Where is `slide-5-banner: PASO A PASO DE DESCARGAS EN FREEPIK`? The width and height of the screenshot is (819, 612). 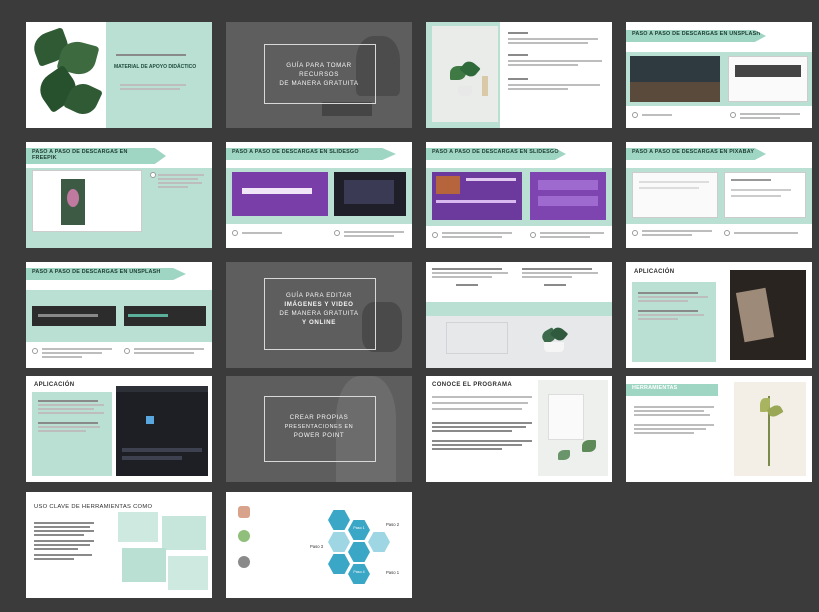
slide-5-banner: PASO A PASO DE DESCARGAS EN FREEPIK is located at coordinates (96, 156).